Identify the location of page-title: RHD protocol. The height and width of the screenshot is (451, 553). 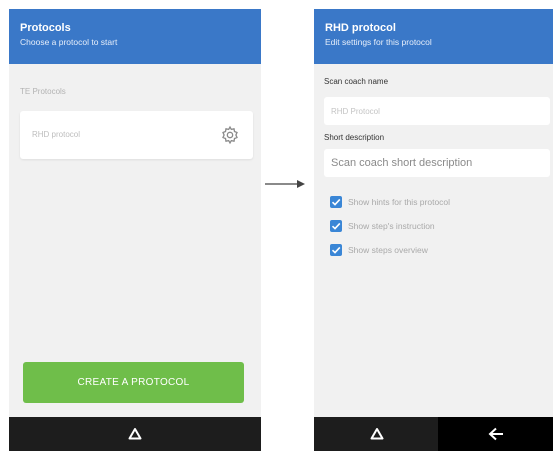
(360, 28).